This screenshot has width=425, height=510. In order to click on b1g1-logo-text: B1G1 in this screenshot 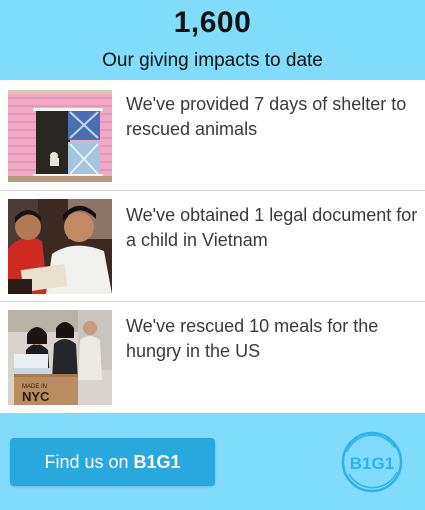, I will do `click(372, 463)`.